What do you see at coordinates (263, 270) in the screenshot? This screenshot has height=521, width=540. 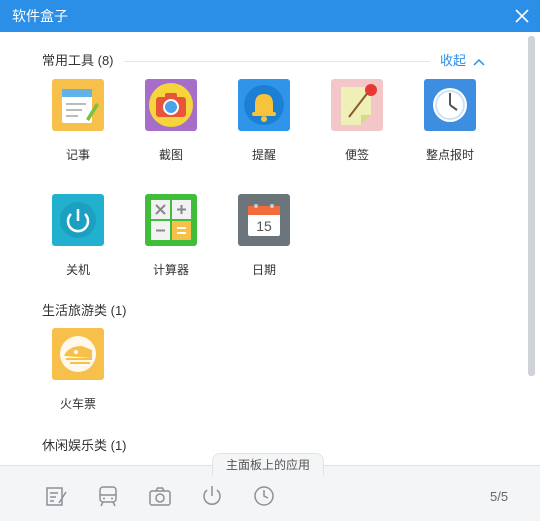 I see `app-label: 日期` at bounding box center [263, 270].